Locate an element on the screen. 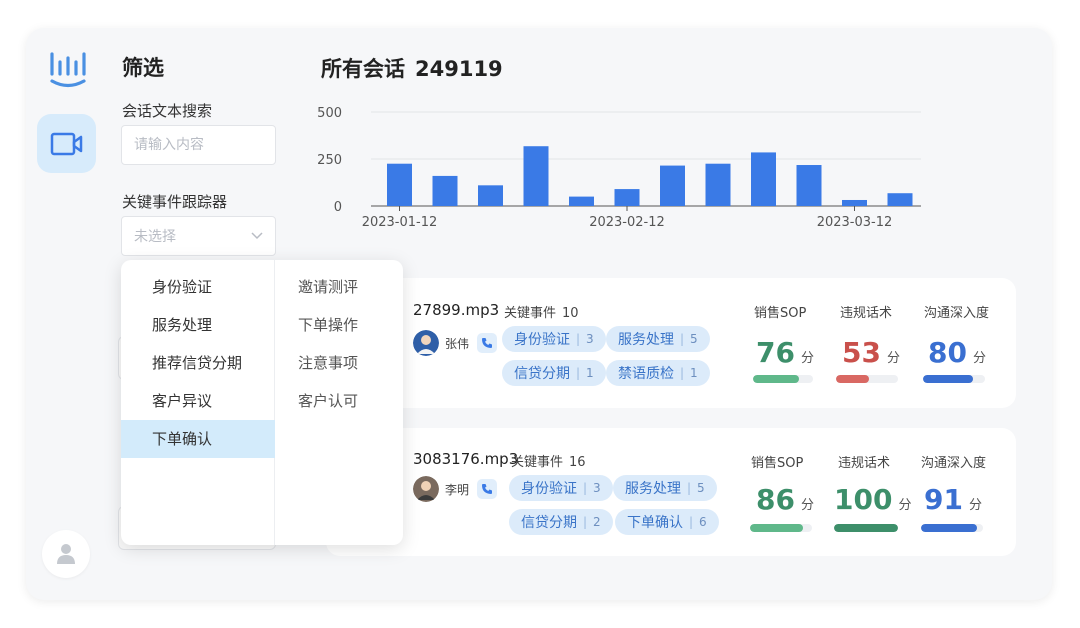 The width and height of the screenshot is (1080, 628). event-tag: 下单确认 | 6 is located at coordinates (667, 522).